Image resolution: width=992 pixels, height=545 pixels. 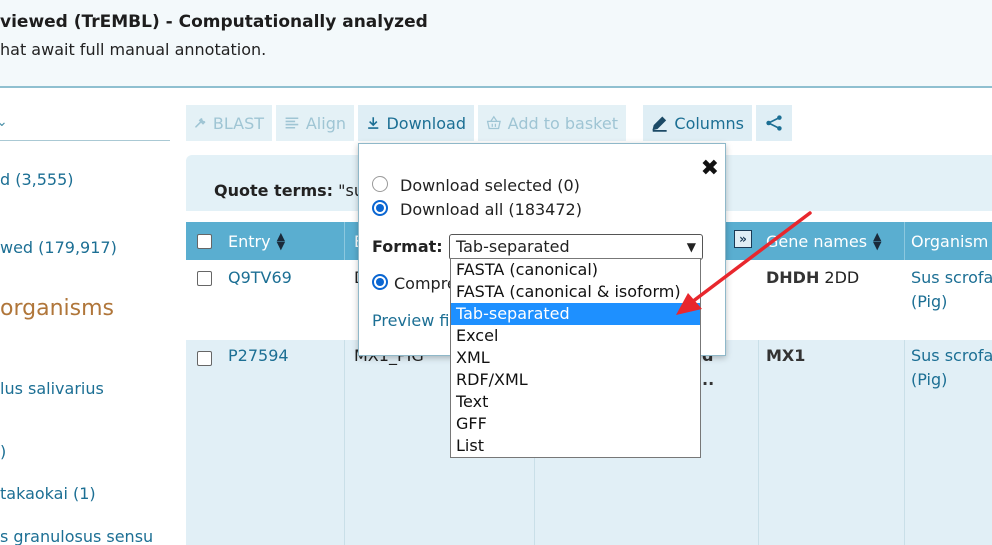 What do you see at coordinates (380, 282) in the screenshot?
I see `compressed-radio` at bounding box center [380, 282].